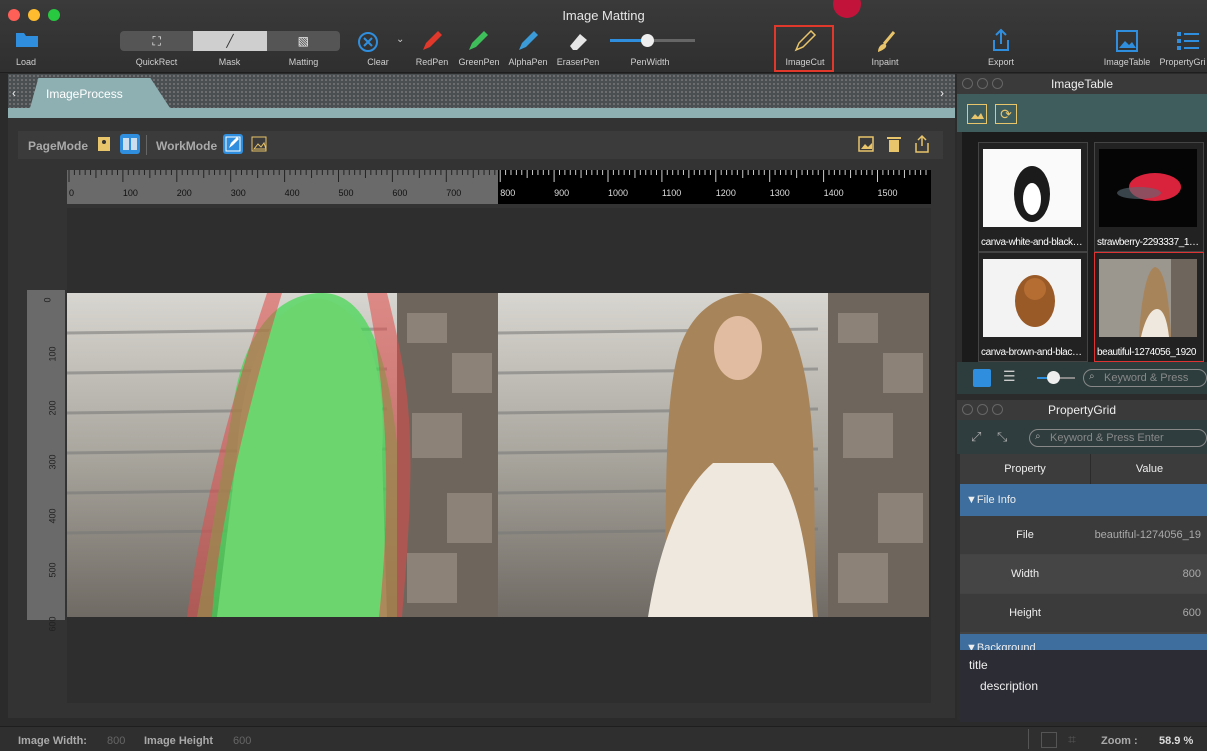 The height and width of the screenshot is (751, 1207). Describe the element at coordinates (1188, 43) in the screenshot. I see `list-icon` at that location.